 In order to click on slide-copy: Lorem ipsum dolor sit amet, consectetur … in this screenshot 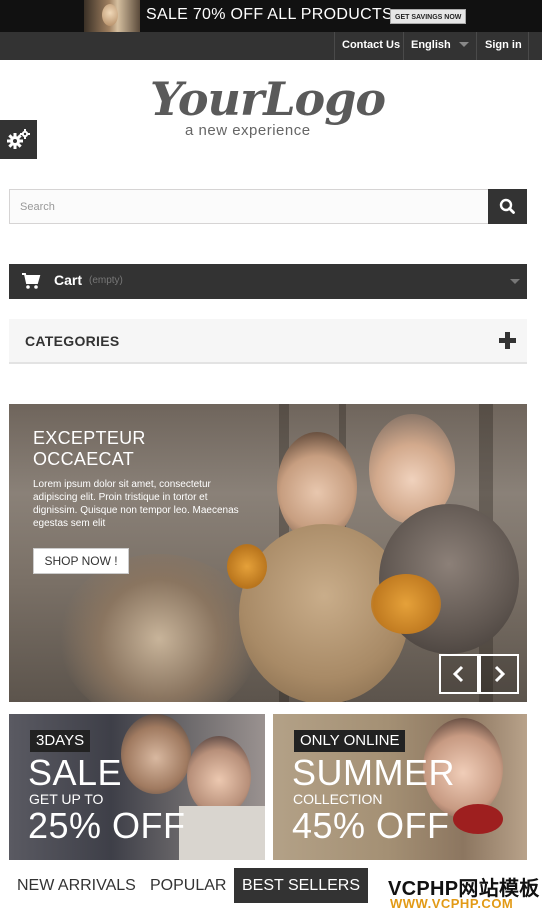, I will do `click(136, 504)`.